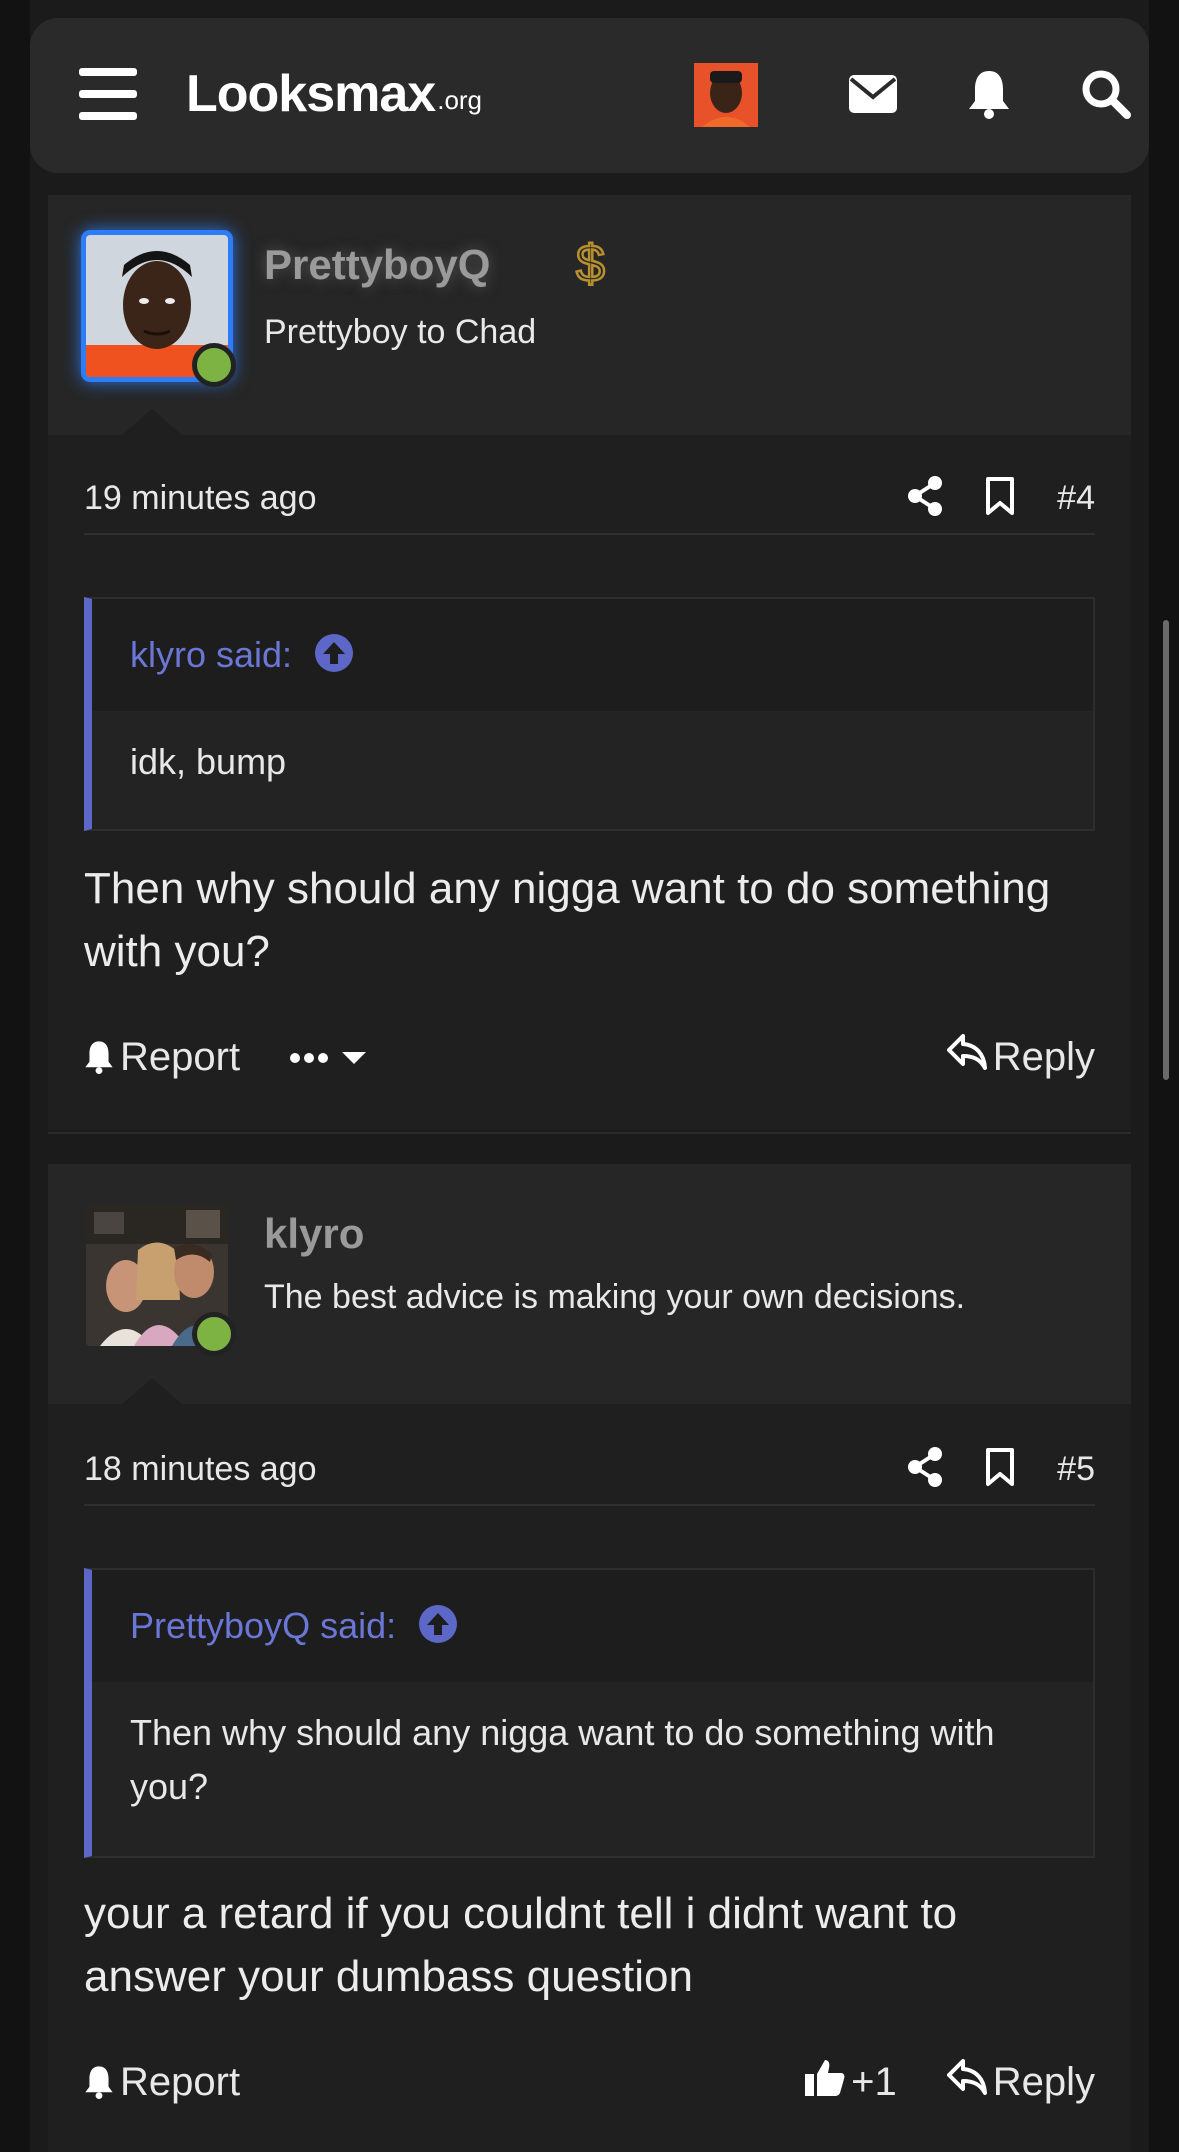 This screenshot has height=2152, width=1179. Describe the element at coordinates (589, 2082) in the screenshot. I see `post-actions: Report +1 Reply` at that location.